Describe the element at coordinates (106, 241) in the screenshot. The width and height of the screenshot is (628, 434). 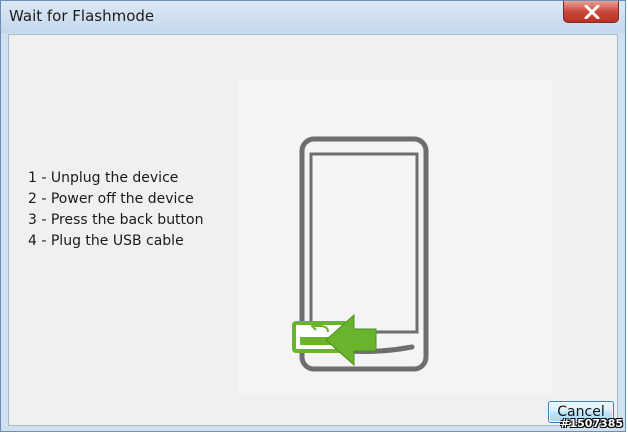
I see `instruction-step-4: 4 - Plug the USB cable` at that location.